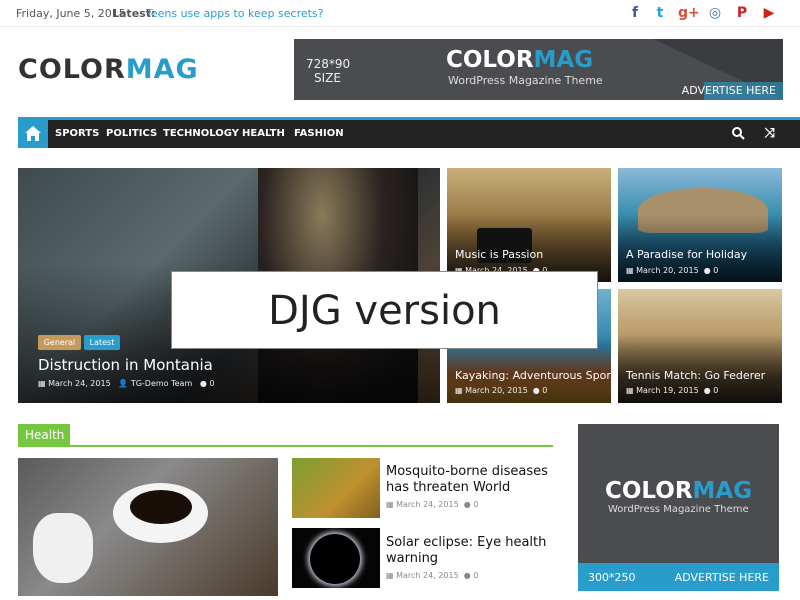 The image size is (800, 600). What do you see at coordinates (770, 133) in the screenshot?
I see `shuffle-icon: ⤨` at bounding box center [770, 133].